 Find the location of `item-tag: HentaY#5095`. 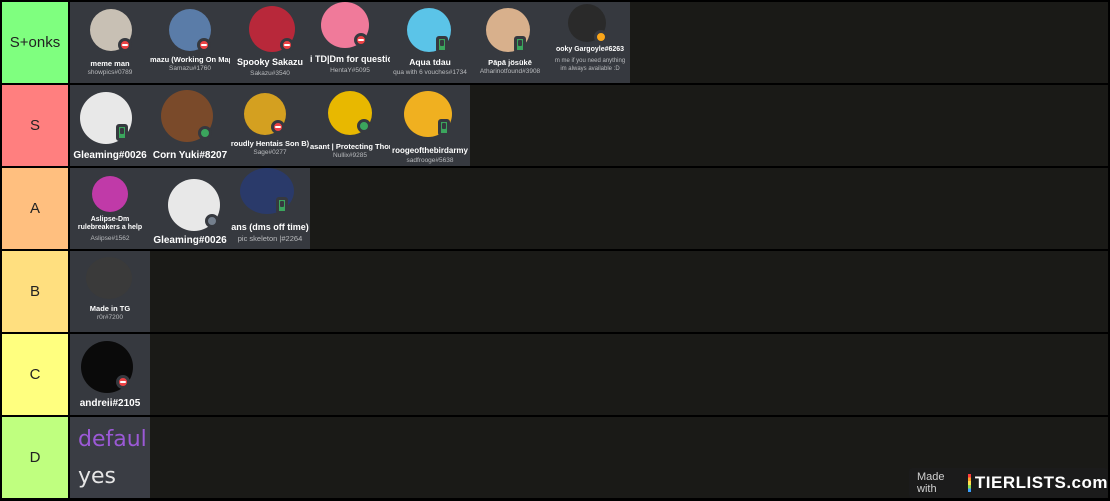

item-tag: HentaY#5095 is located at coordinates (350, 70).